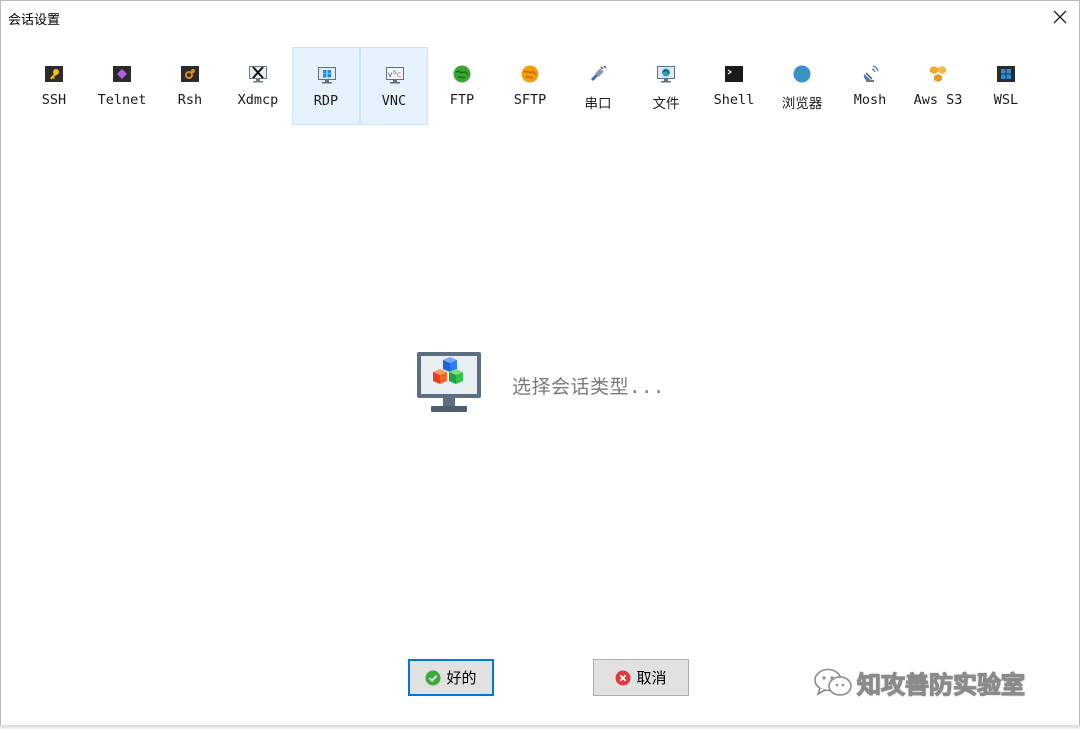  What do you see at coordinates (449, 385) in the screenshot?
I see `monitor-cubes-icon` at bounding box center [449, 385].